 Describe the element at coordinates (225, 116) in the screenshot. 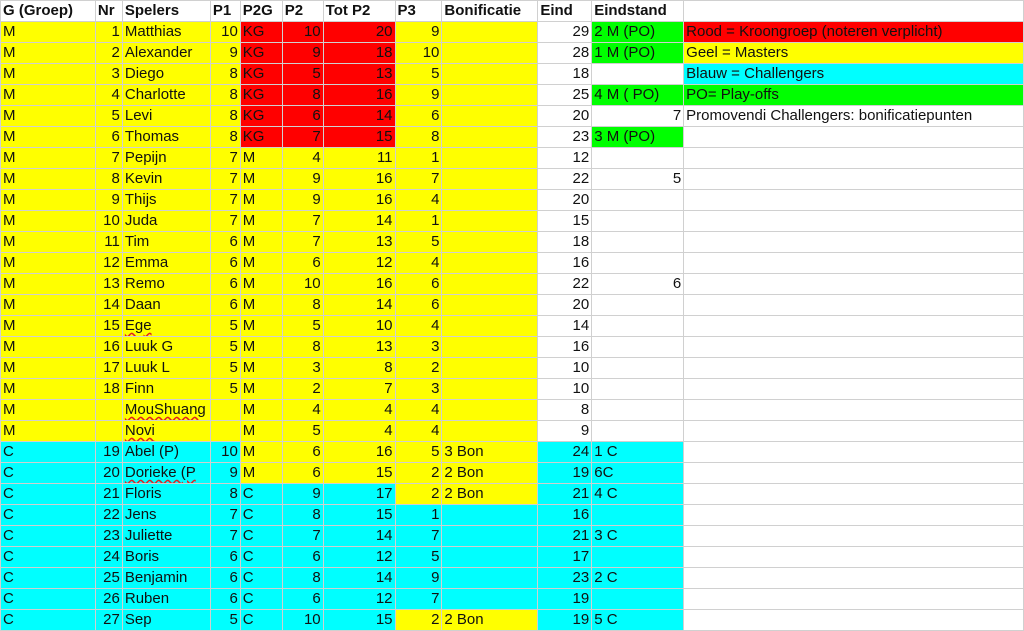

I see `p1-cell: 8` at that location.